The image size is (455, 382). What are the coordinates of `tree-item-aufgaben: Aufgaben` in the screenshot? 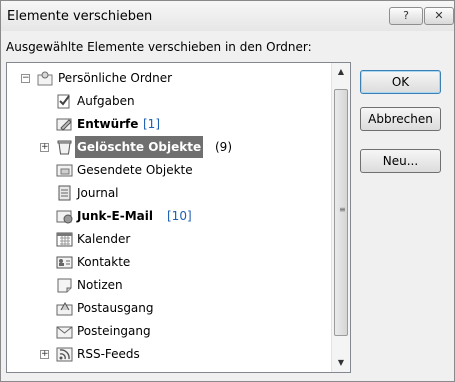 It's located at (167, 101).